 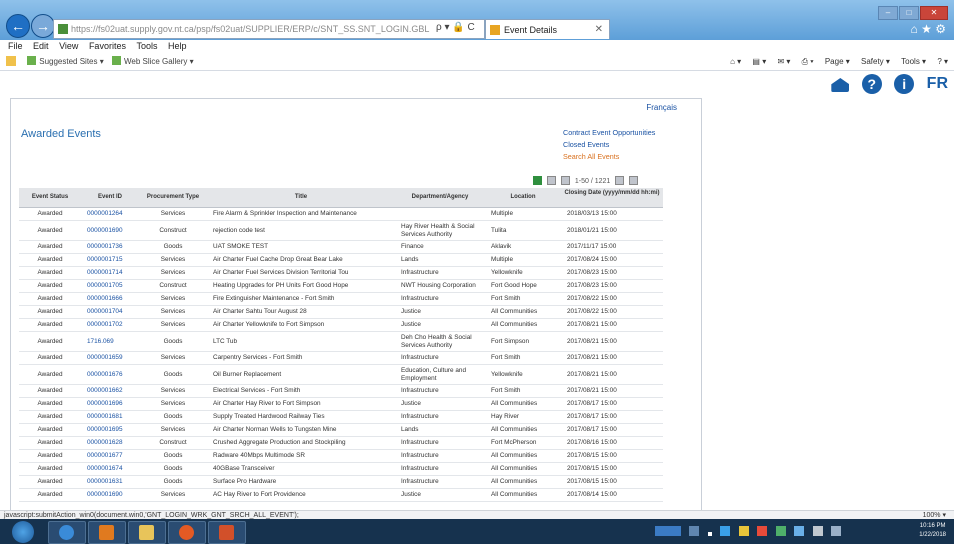 What do you see at coordinates (620, 180) in the screenshot?
I see `prev-page-icon` at bounding box center [620, 180].